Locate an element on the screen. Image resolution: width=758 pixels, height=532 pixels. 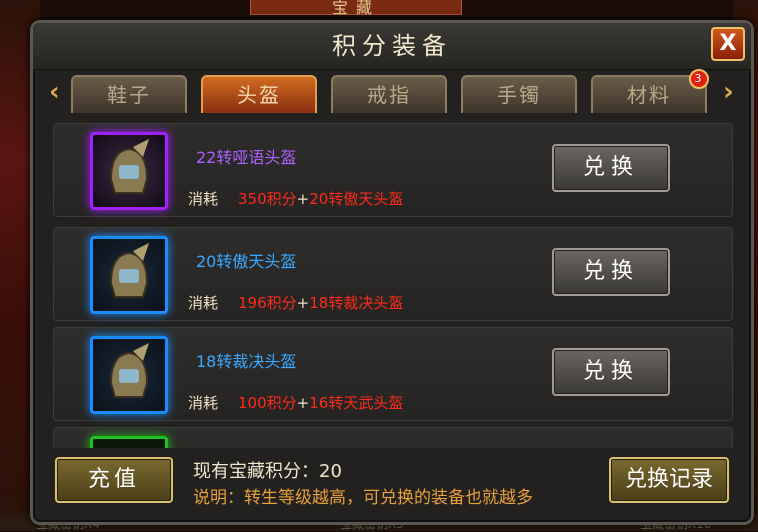
tab-shoes: 鞋子 is located at coordinates (129, 94).